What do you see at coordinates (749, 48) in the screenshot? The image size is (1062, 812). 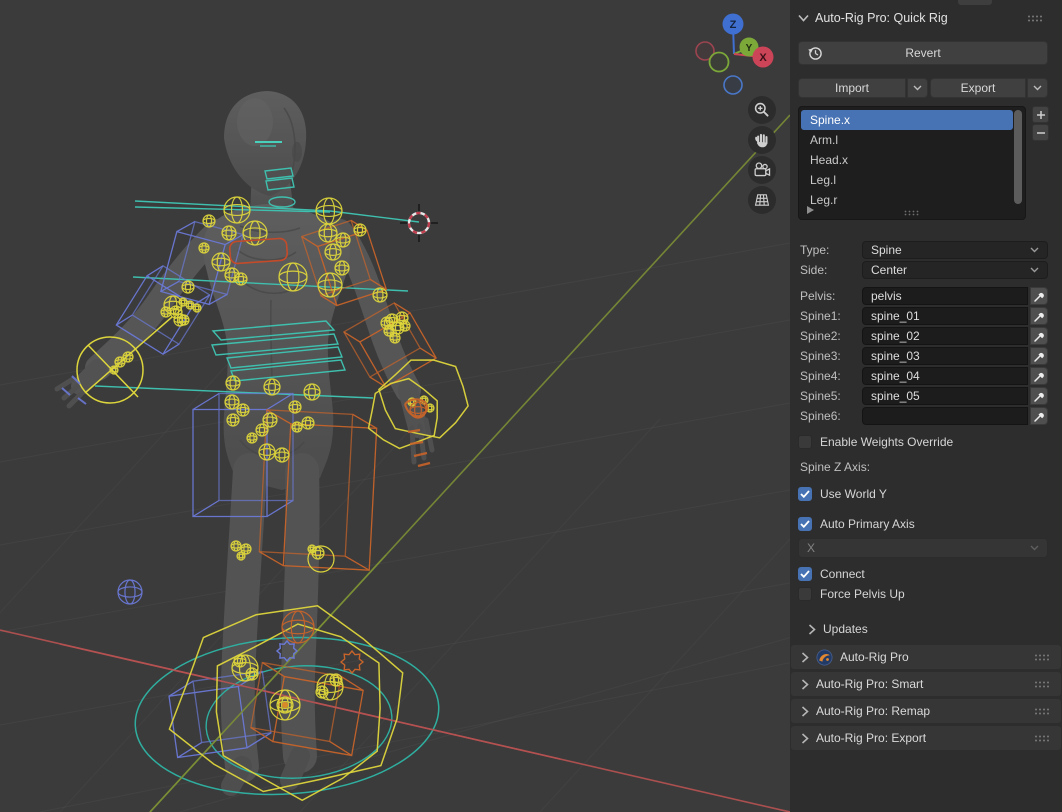 I see `svg-text: Y` at bounding box center [749, 48].